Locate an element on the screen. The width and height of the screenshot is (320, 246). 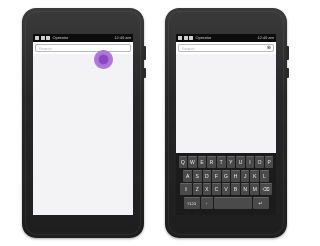
search-bar: Search ⊗ is located at coordinates (226, 48).